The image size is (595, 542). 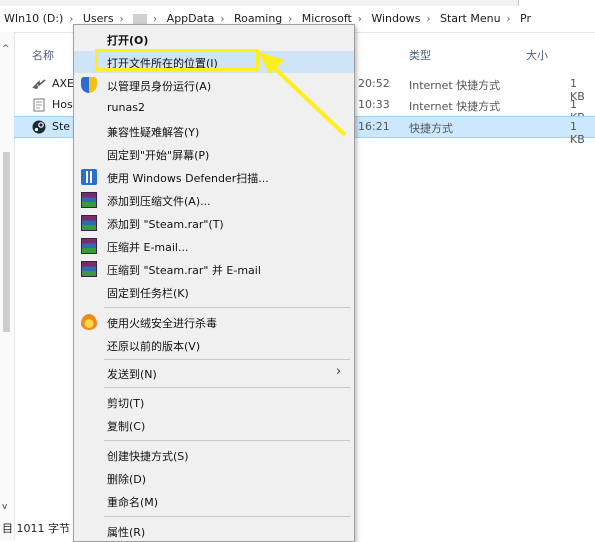 What do you see at coordinates (133, 502) in the screenshot?
I see `menu-item-label: 重命名(M)` at bounding box center [133, 502].